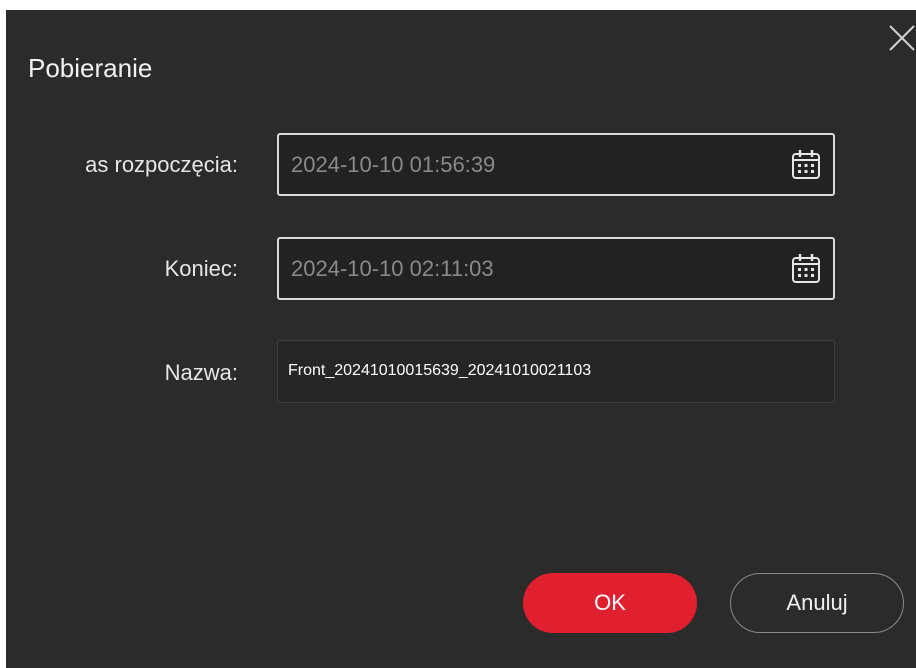 This screenshot has width=916, height=668. What do you see at coordinates (201, 372) in the screenshot?
I see `name-label: Nazwa:` at bounding box center [201, 372].